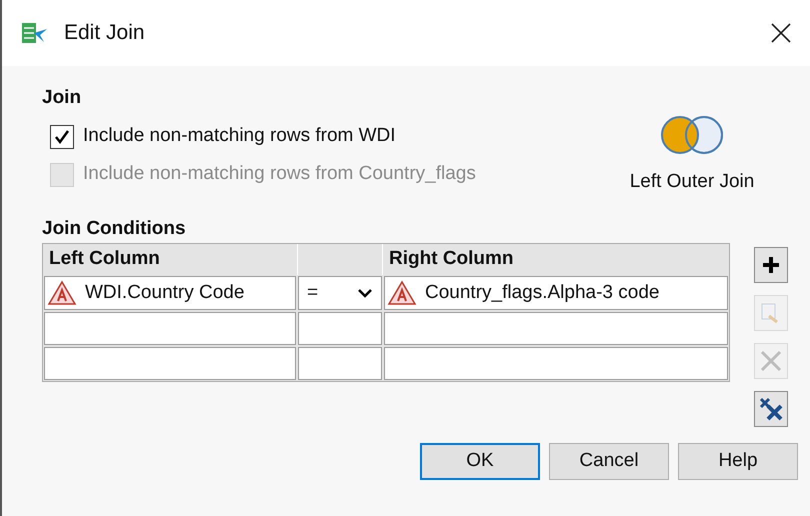 Image resolution: width=810 pixels, height=516 pixels. Describe the element at coordinates (170, 259) in the screenshot. I see `column-header: Left Column` at that location.